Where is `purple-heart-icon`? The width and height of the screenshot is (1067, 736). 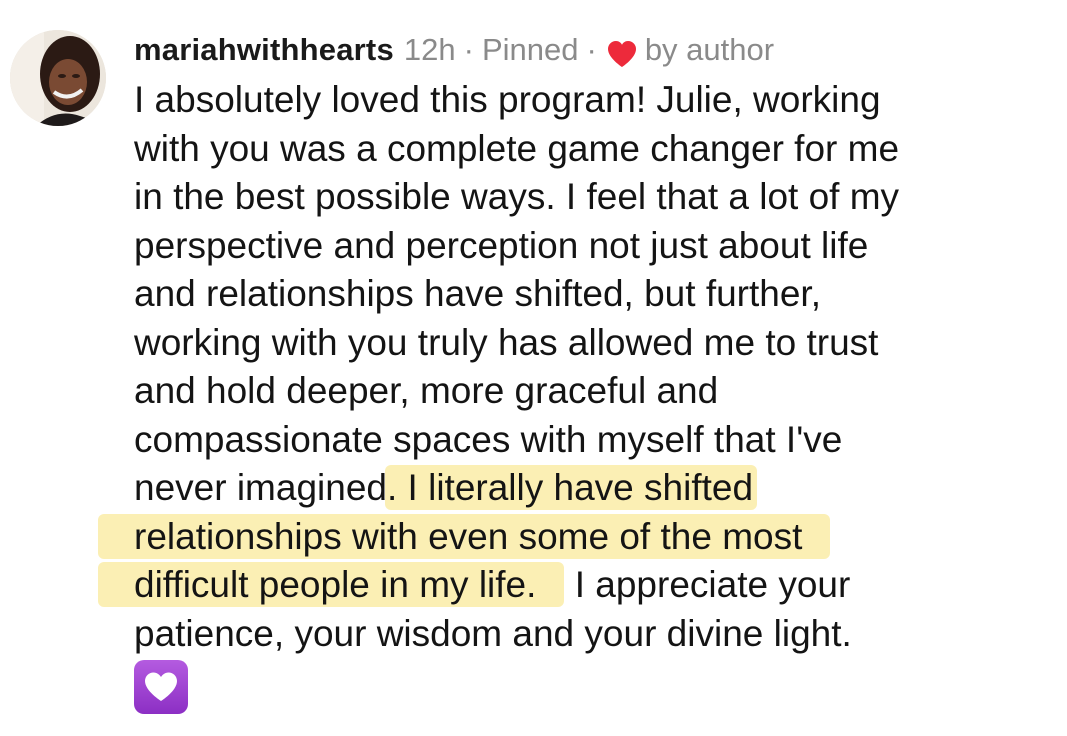 purple-heart-icon is located at coordinates (161, 687).